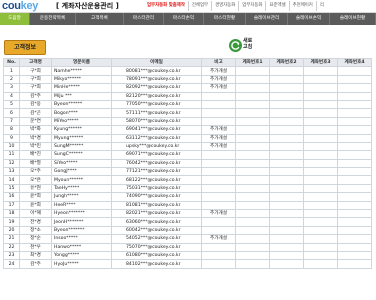 This screenshot has width=376, height=300. What do you see at coordinates (11, 138) in the screenshot?
I see `cell-no: 9` at bounding box center [11, 138].